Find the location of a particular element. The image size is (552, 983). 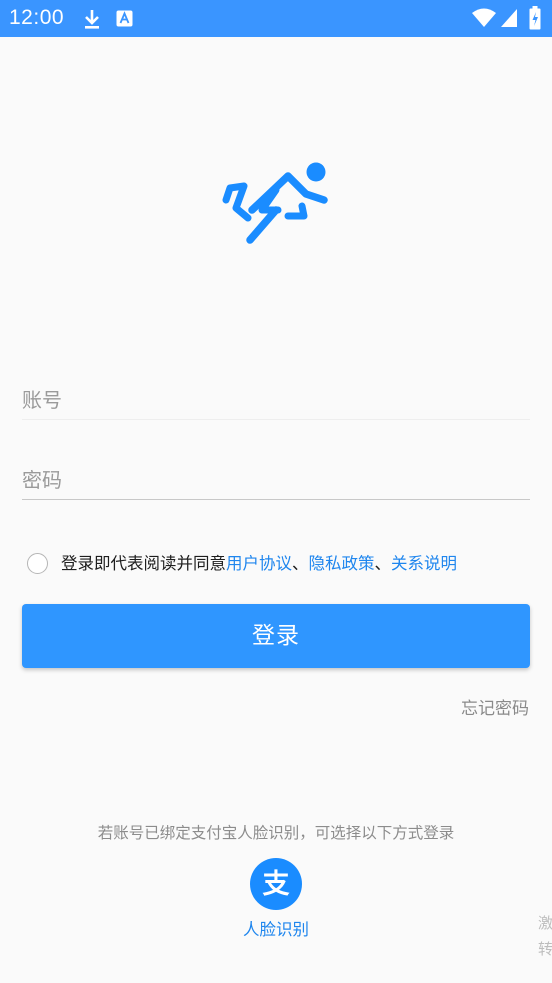

account-field is located at coordinates (276, 400).